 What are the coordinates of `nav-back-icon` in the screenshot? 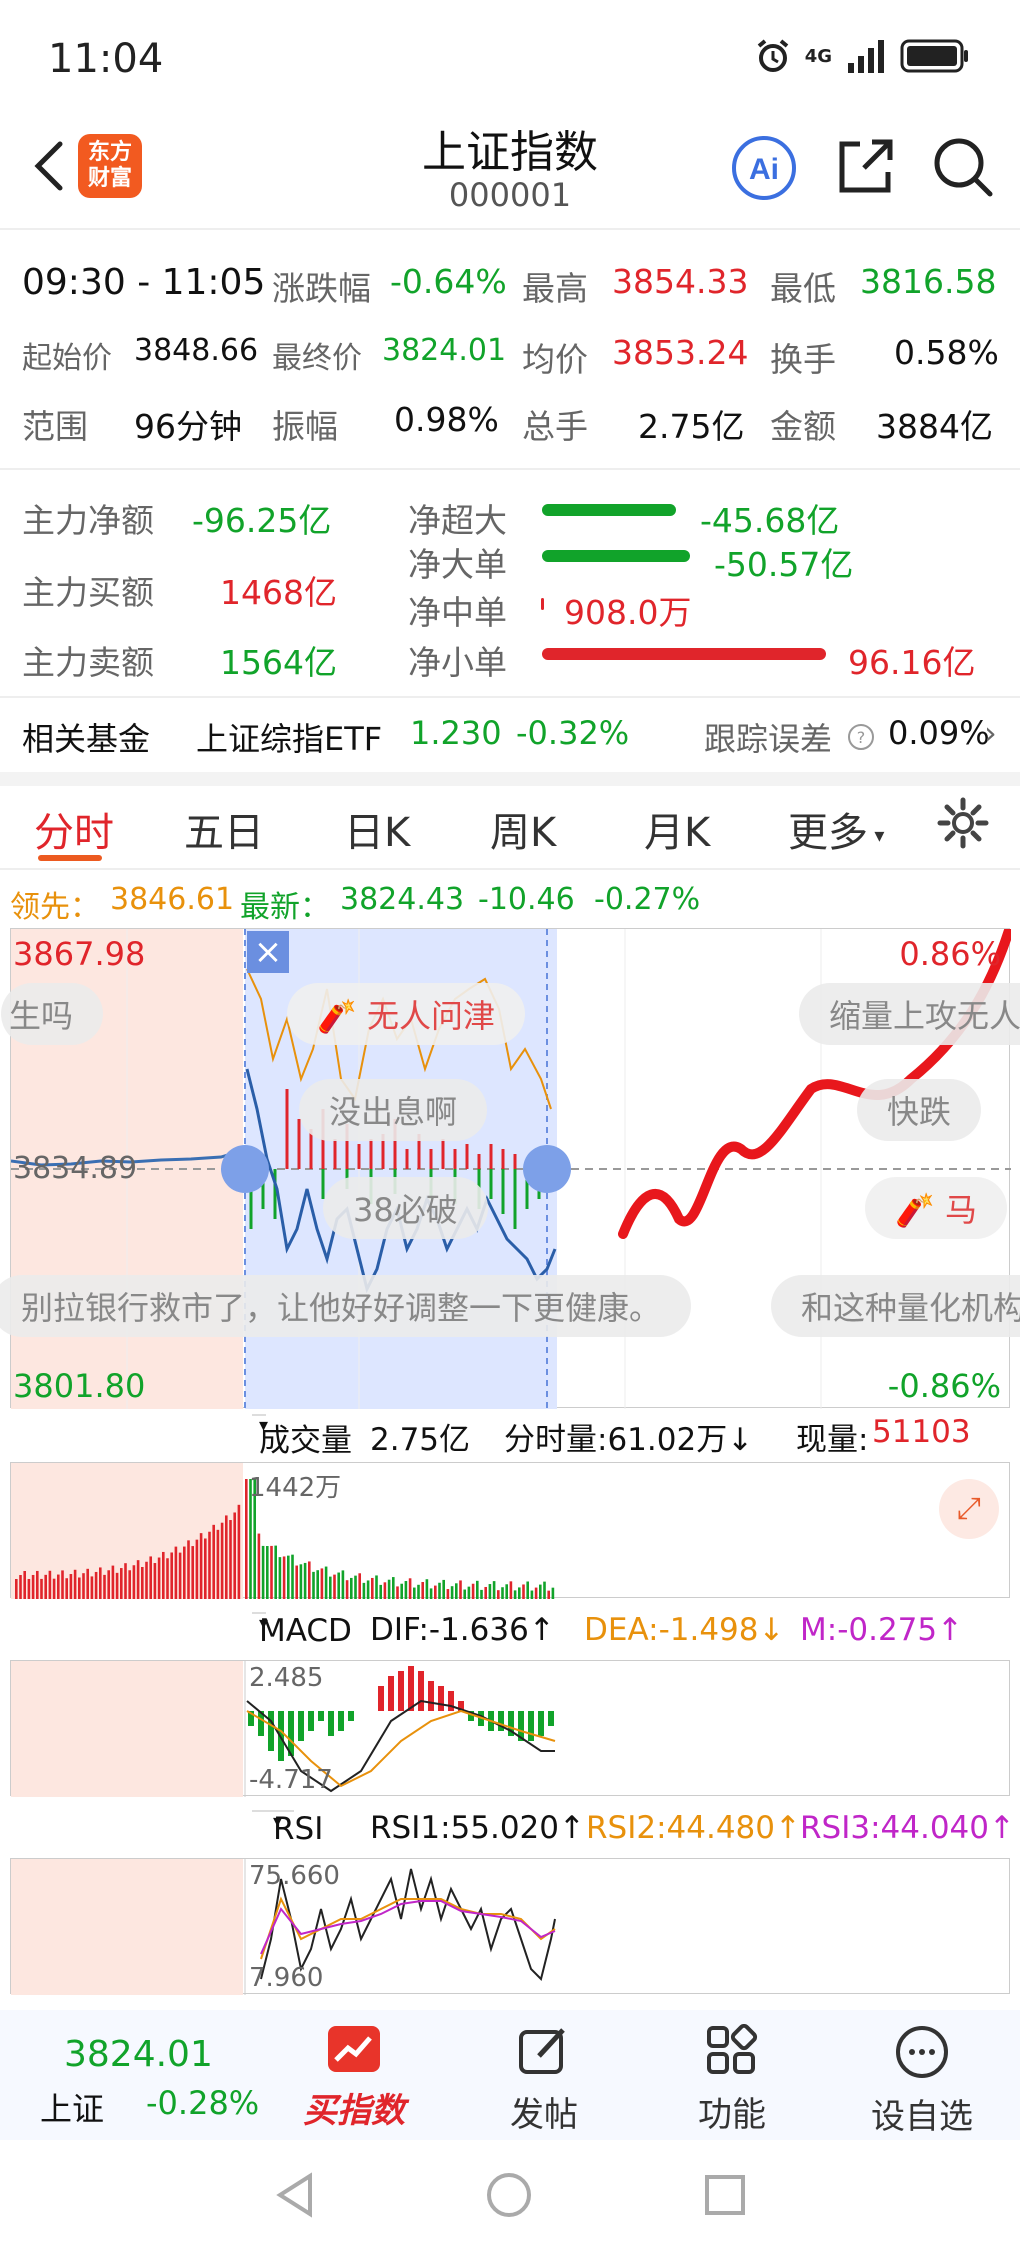 It's located at (295, 2195).